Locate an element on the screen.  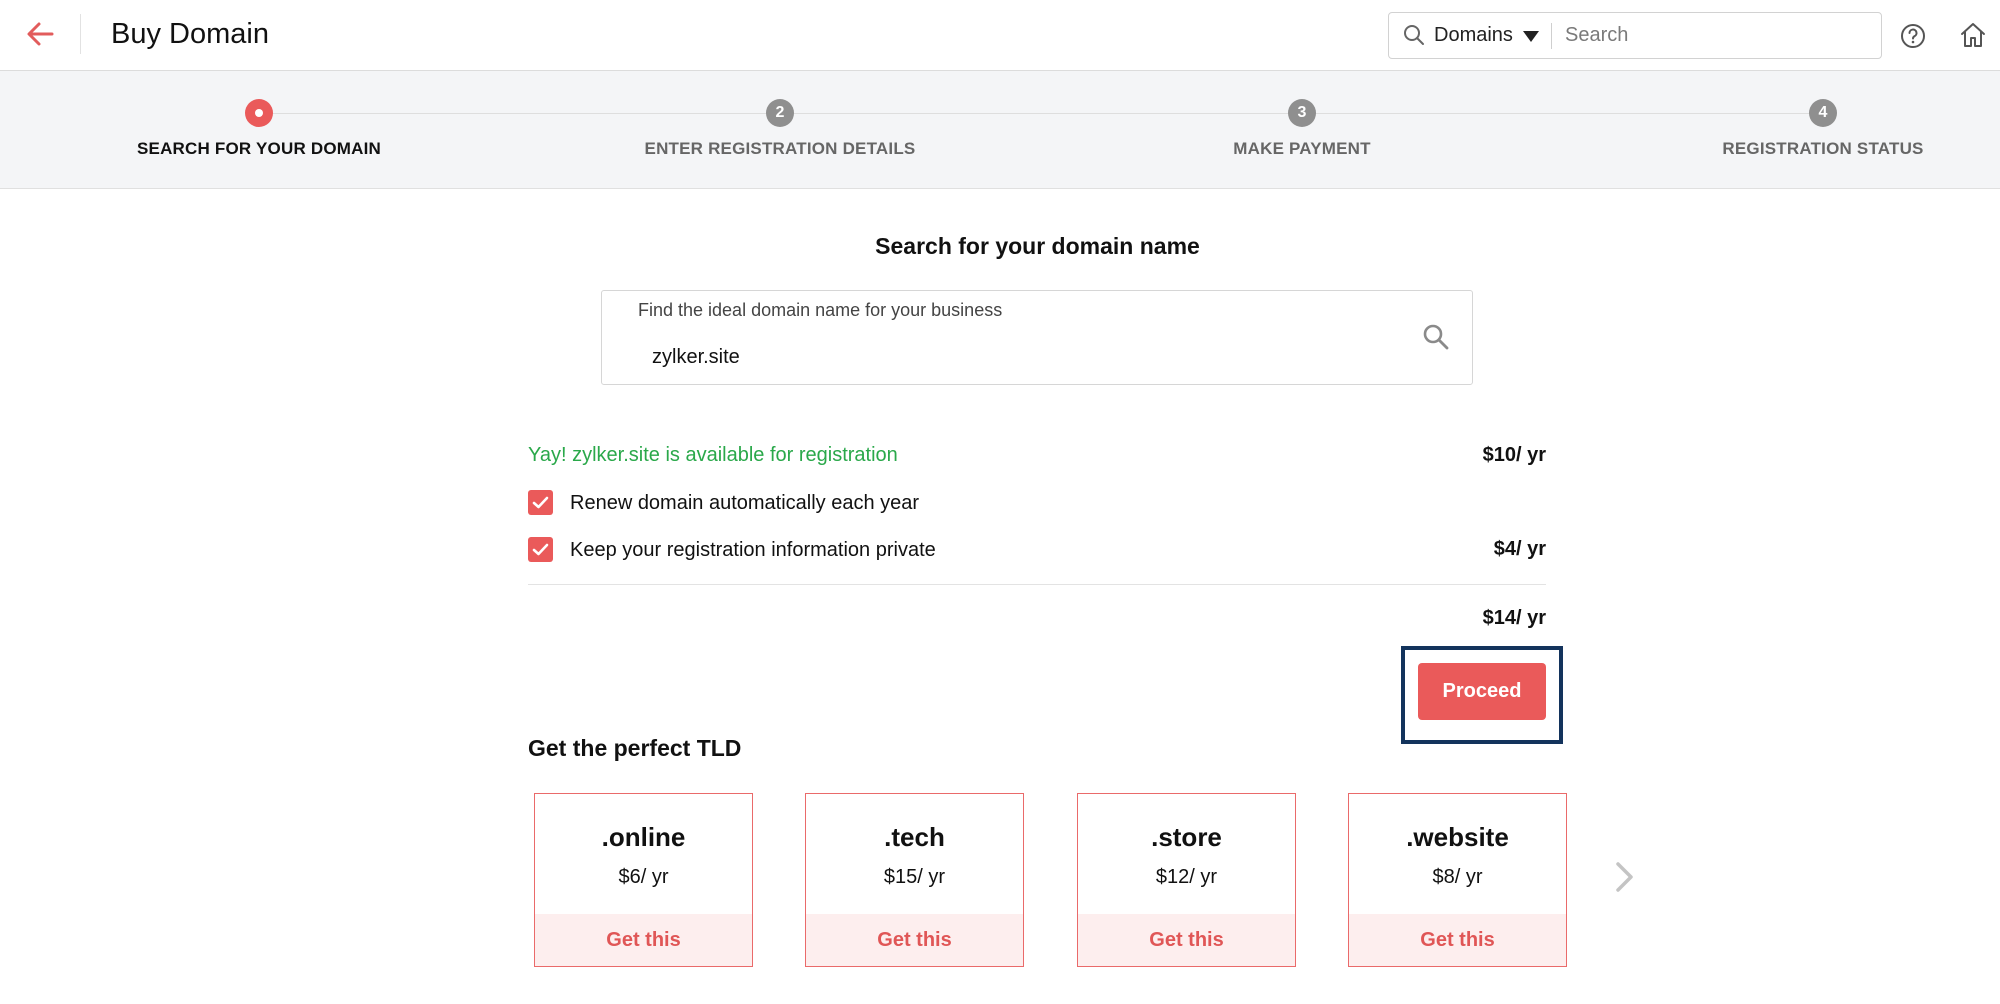
step-indicator-active is located at coordinates (259, 113).